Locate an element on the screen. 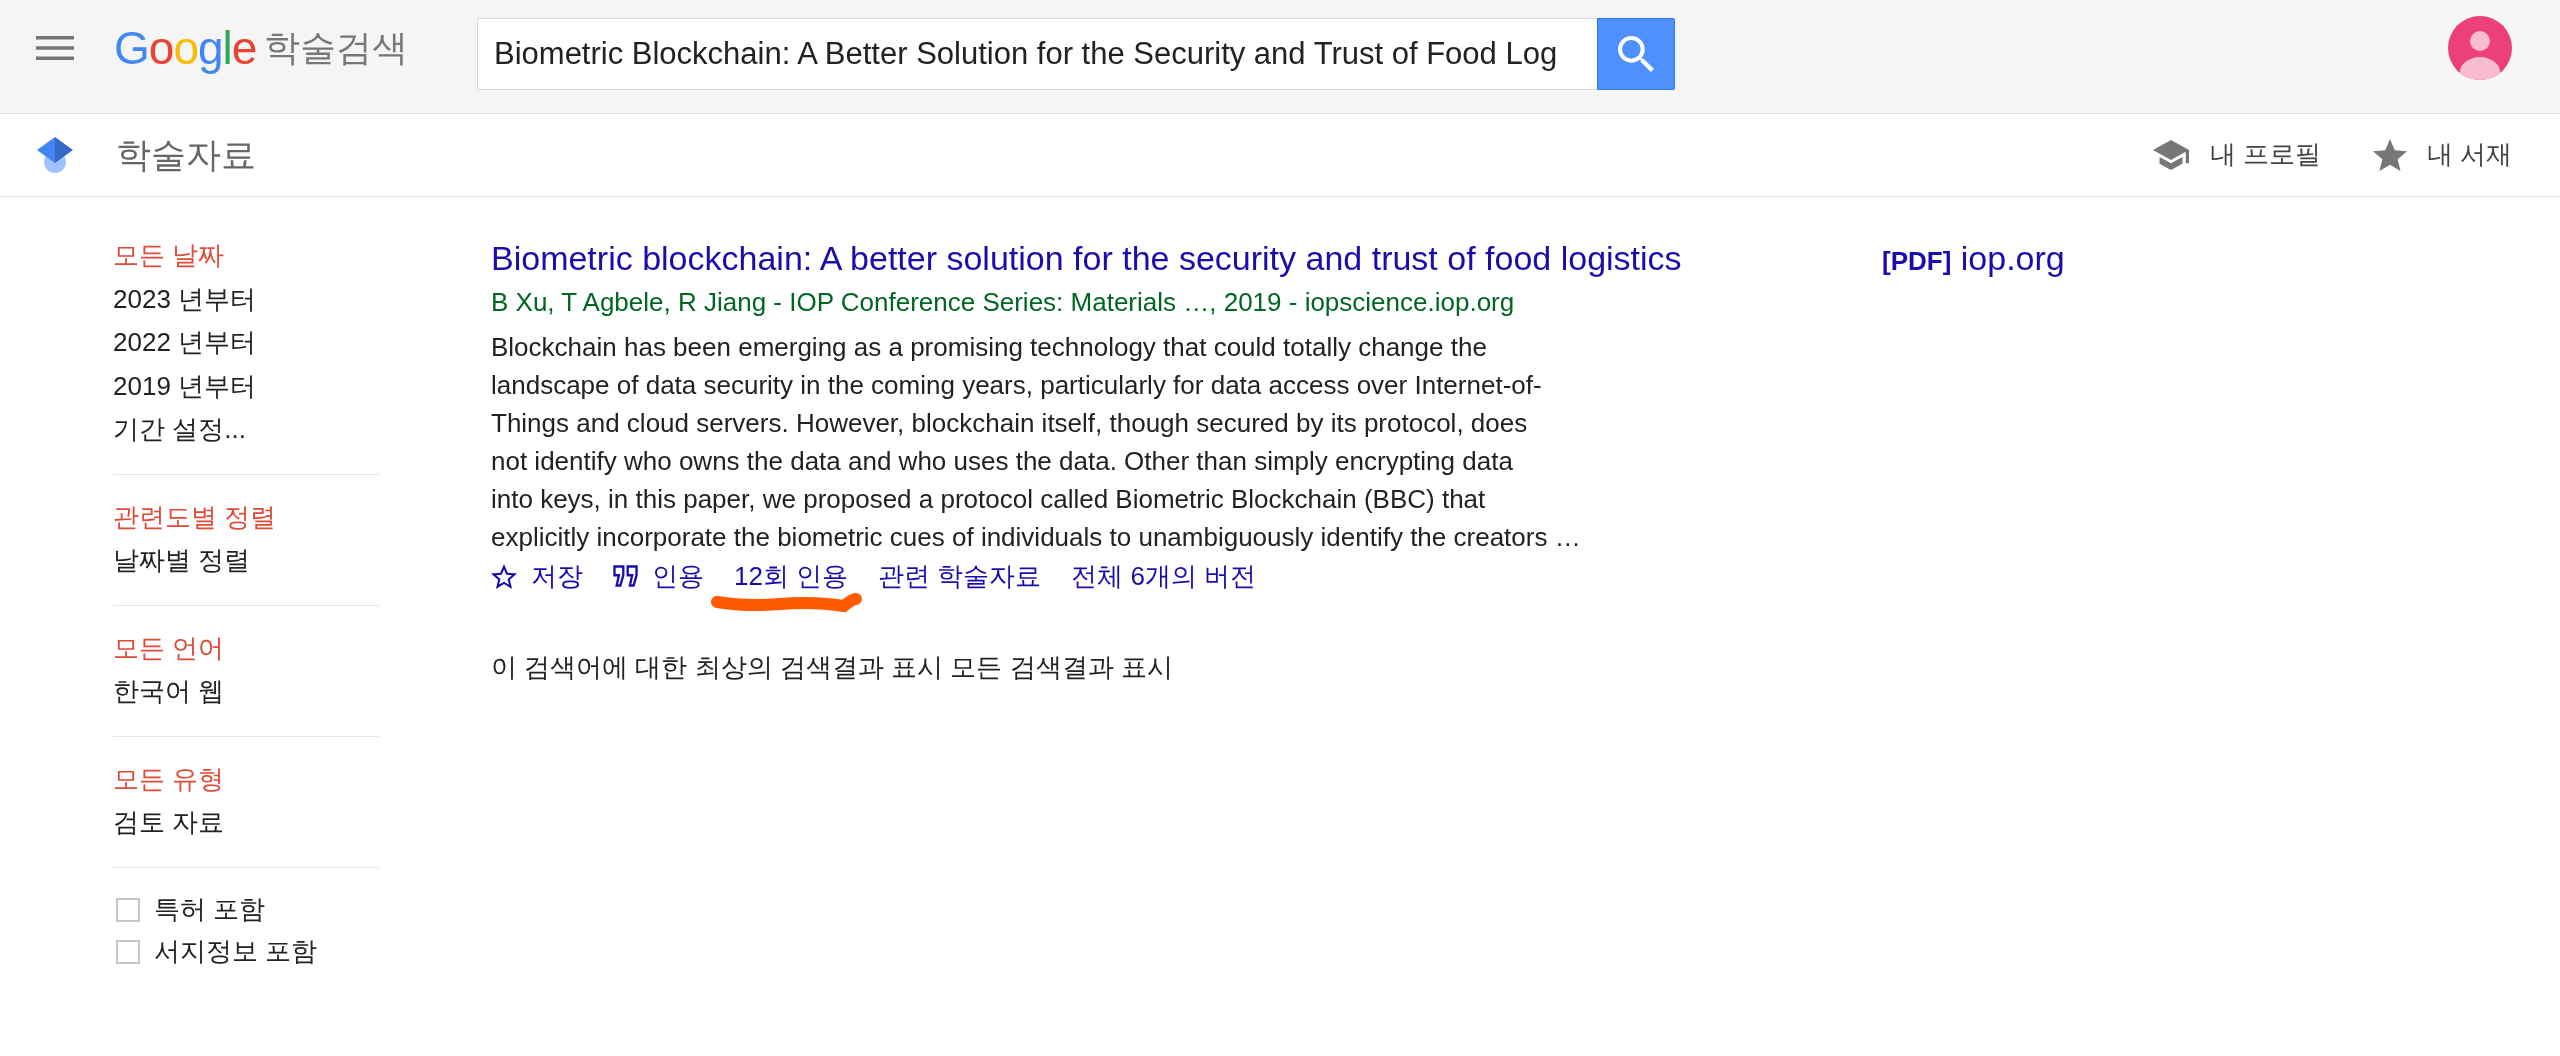 Image resolution: width=2560 pixels, height=1056 pixels. action-link: 전체 6개의 버전 is located at coordinates (1164, 576).